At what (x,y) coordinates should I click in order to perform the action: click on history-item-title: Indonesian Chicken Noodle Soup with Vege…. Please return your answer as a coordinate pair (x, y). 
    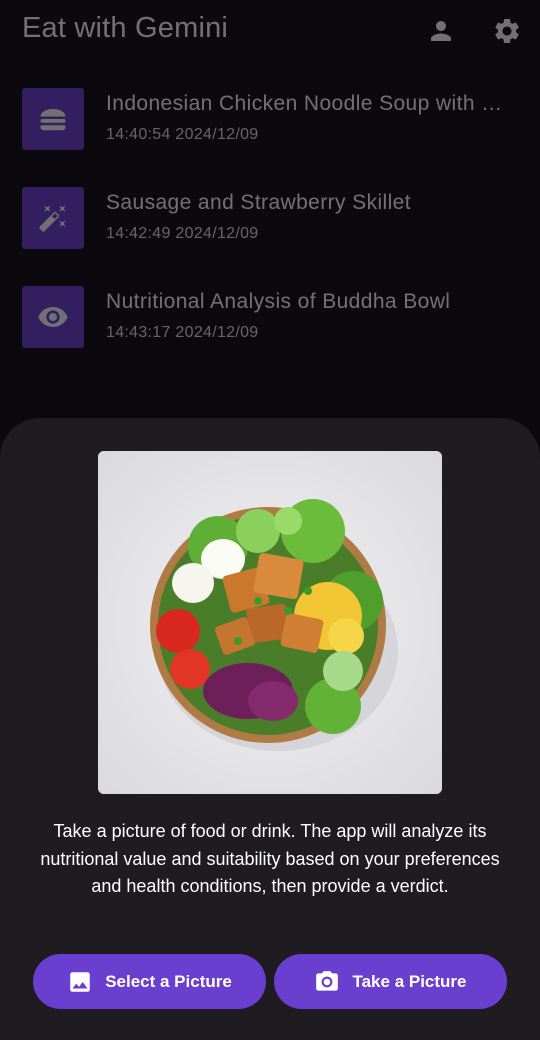
    Looking at the image, I should click on (308, 103).